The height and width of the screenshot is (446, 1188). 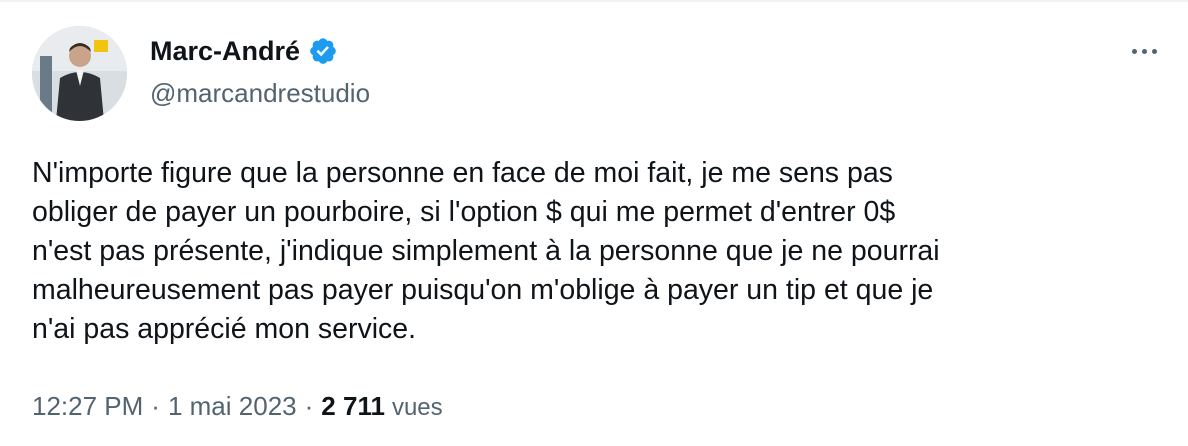 I want to click on author-display-name: Marc-André, so click(x=225, y=51).